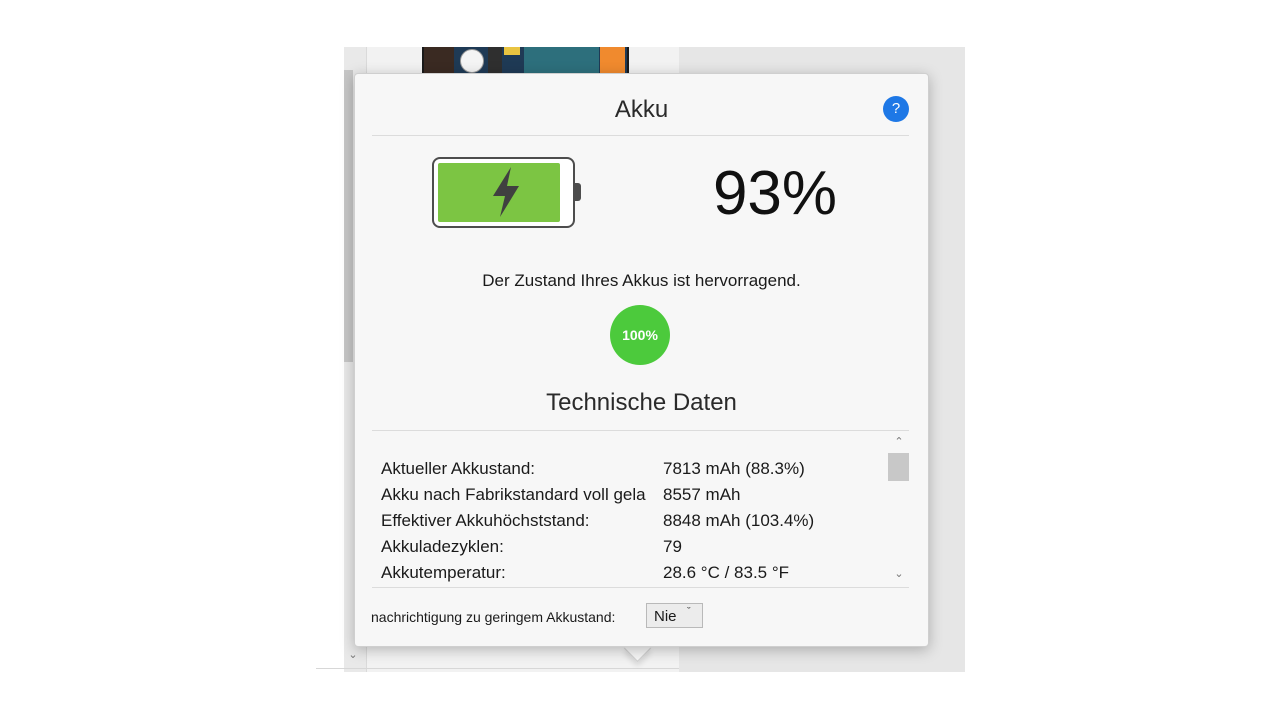 This screenshot has width=1280, height=720. I want to click on technical-data-heading: Technische Daten, so click(641, 402).